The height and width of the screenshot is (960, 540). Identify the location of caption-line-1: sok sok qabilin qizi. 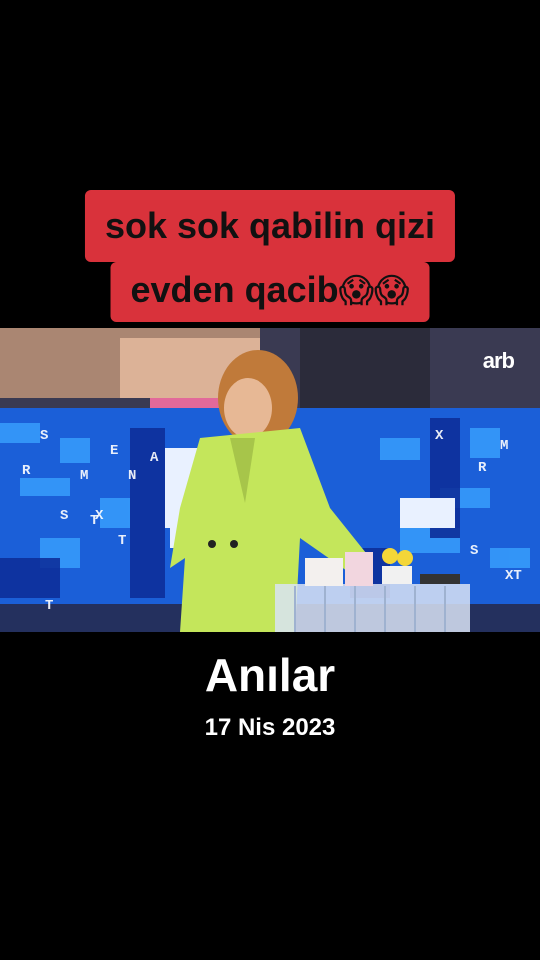
(270, 226).